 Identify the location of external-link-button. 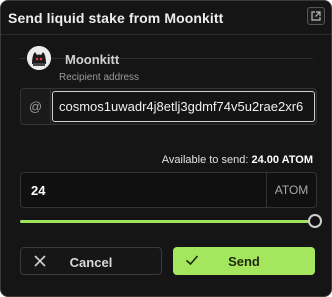
(316, 16).